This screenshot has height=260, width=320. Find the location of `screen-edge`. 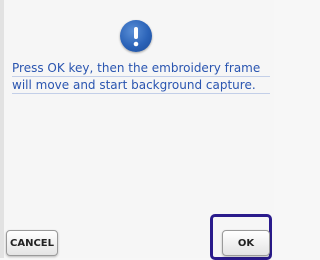

screen-edge is located at coordinates (2, 129).